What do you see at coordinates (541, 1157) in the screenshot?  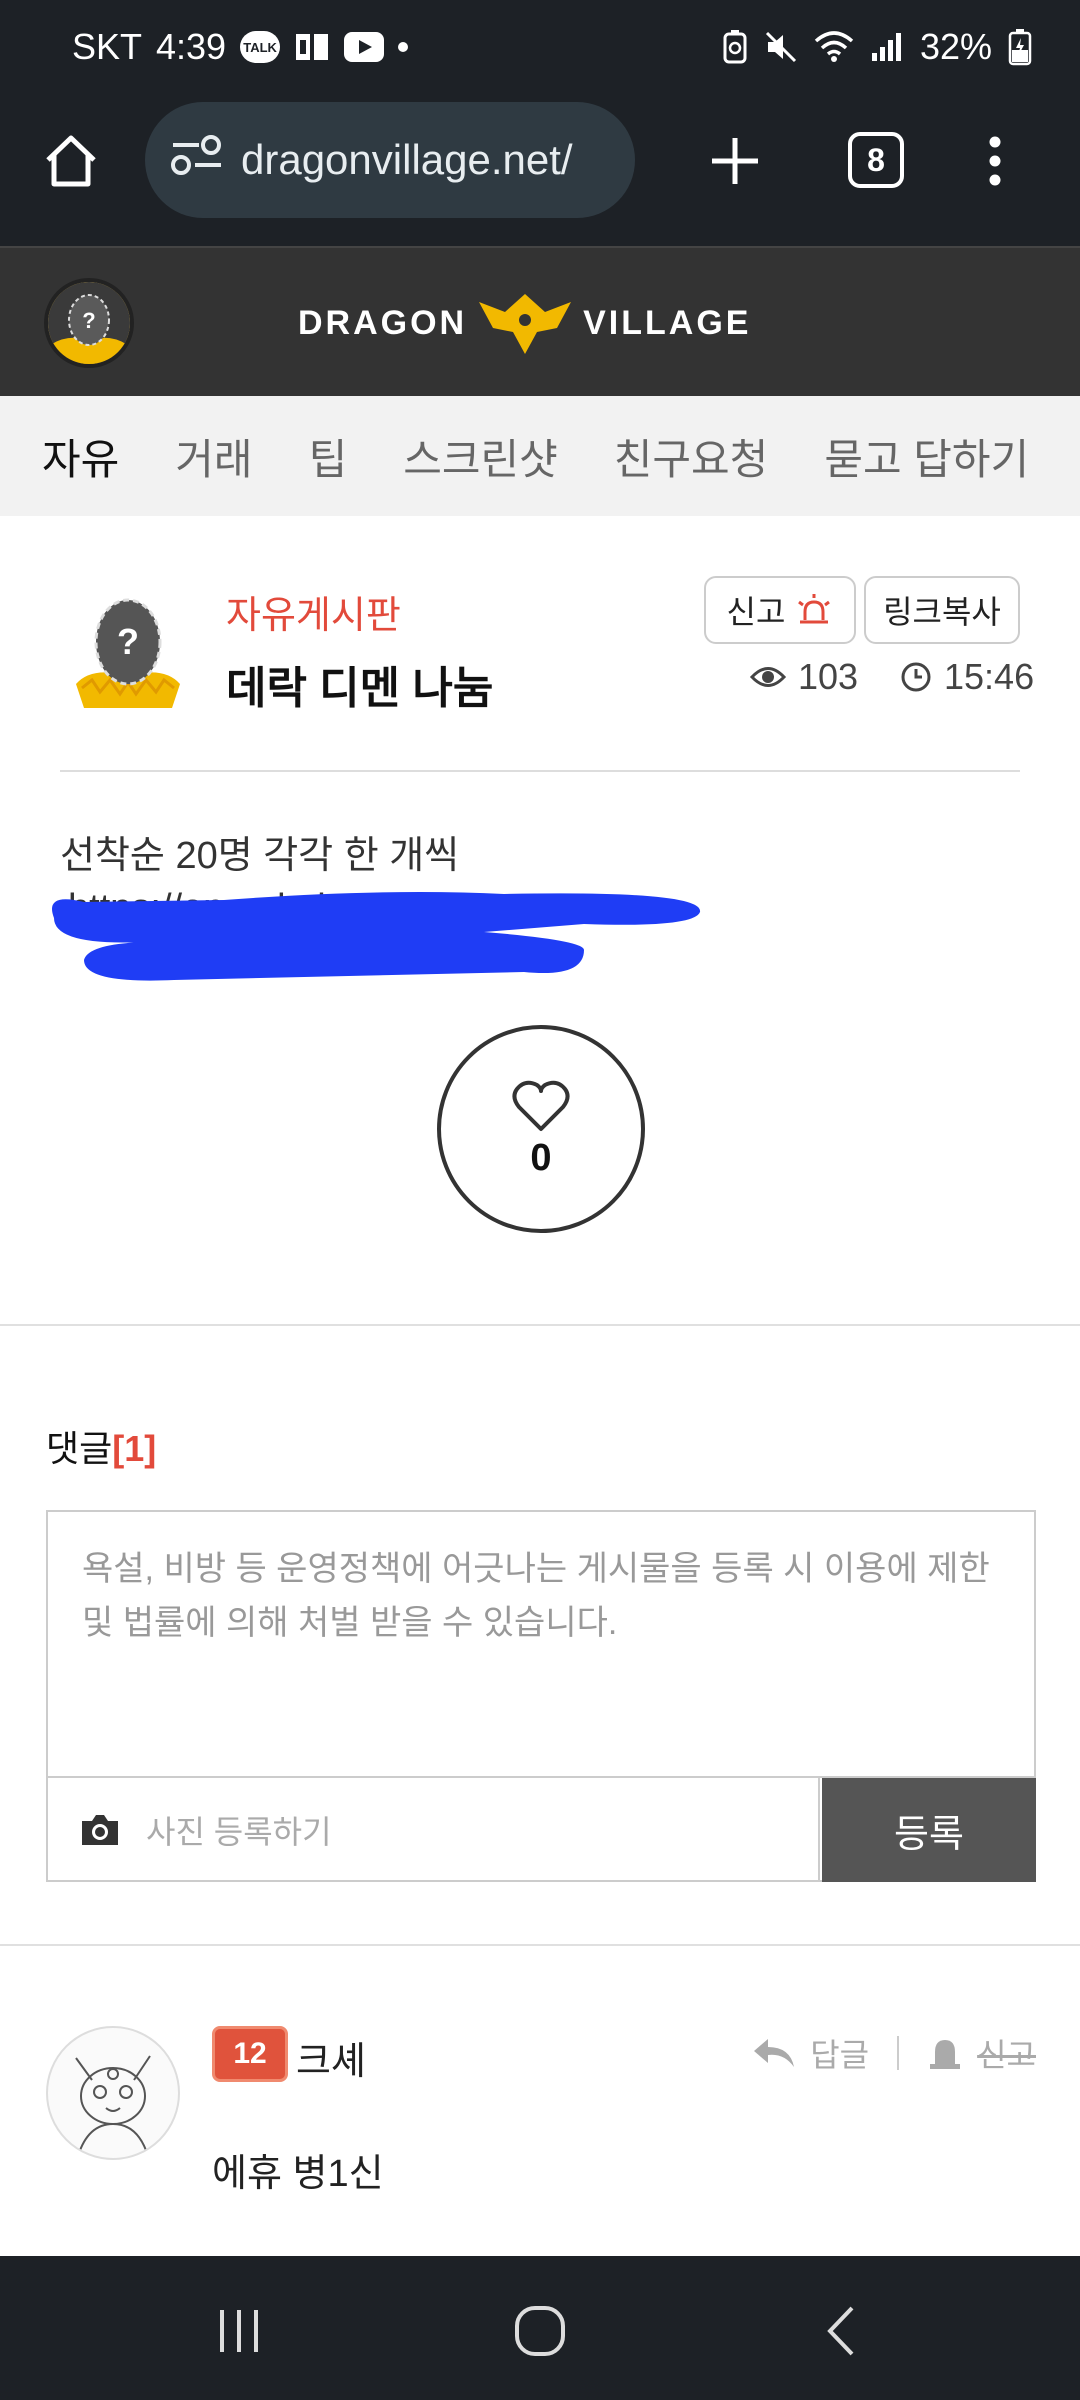 I see `like-count: 0` at bounding box center [541, 1157].